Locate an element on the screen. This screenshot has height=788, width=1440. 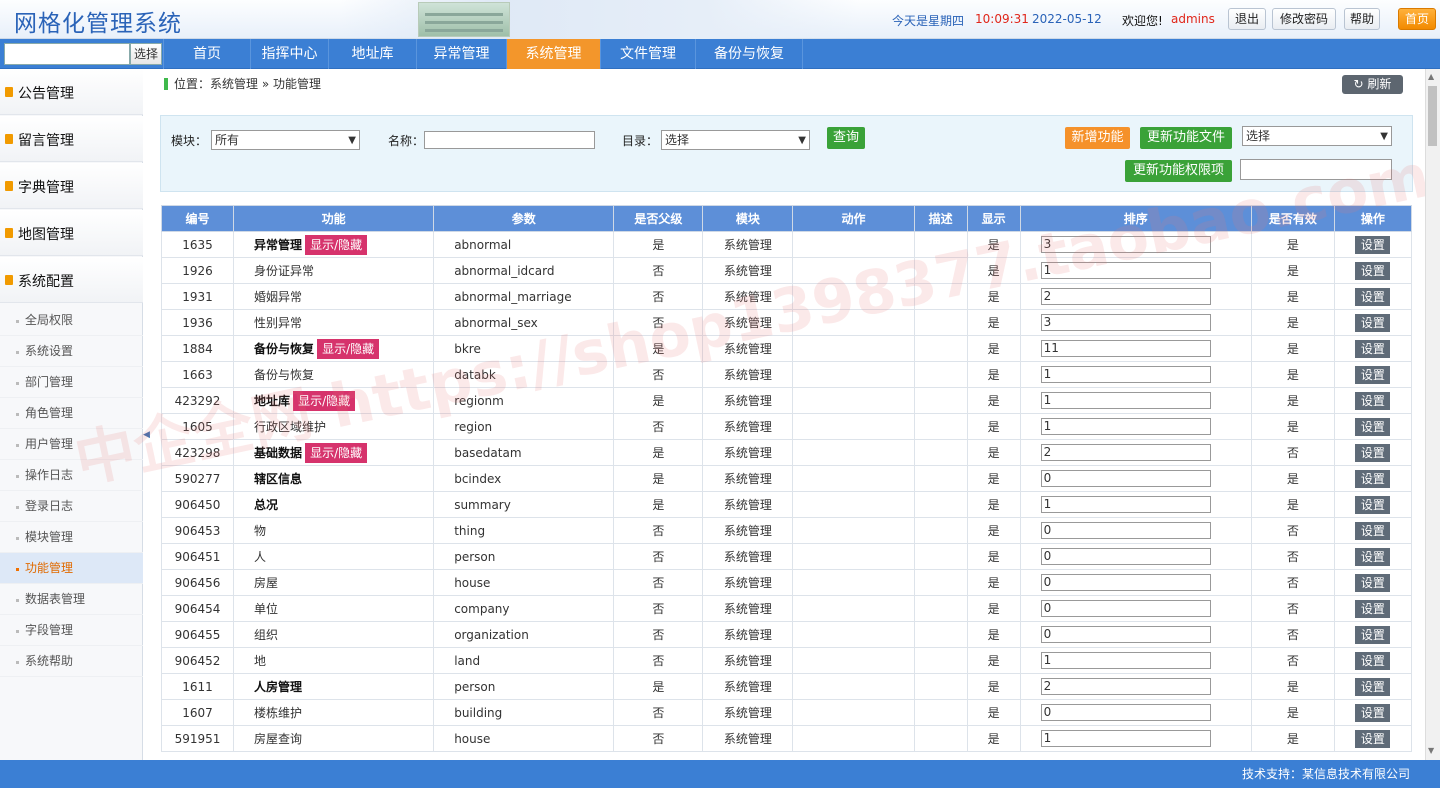
scroll-down-icon: ▼ is located at coordinates (1431, 750).